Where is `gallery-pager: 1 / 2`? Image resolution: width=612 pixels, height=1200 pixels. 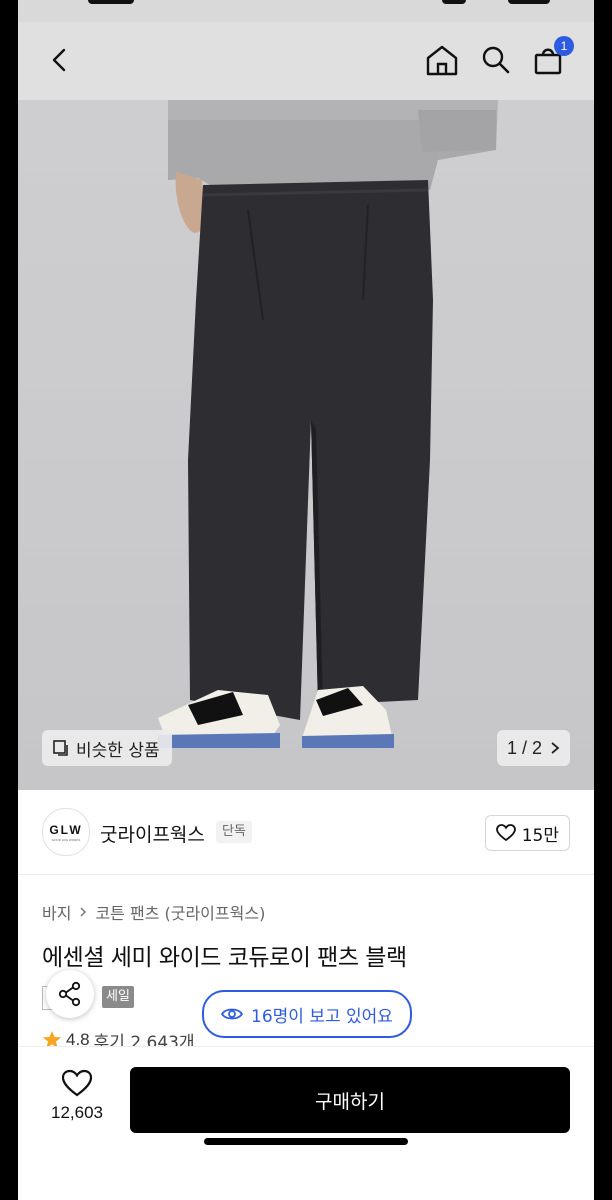
gallery-pager: 1 / 2 is located at coordinates (533, 748).